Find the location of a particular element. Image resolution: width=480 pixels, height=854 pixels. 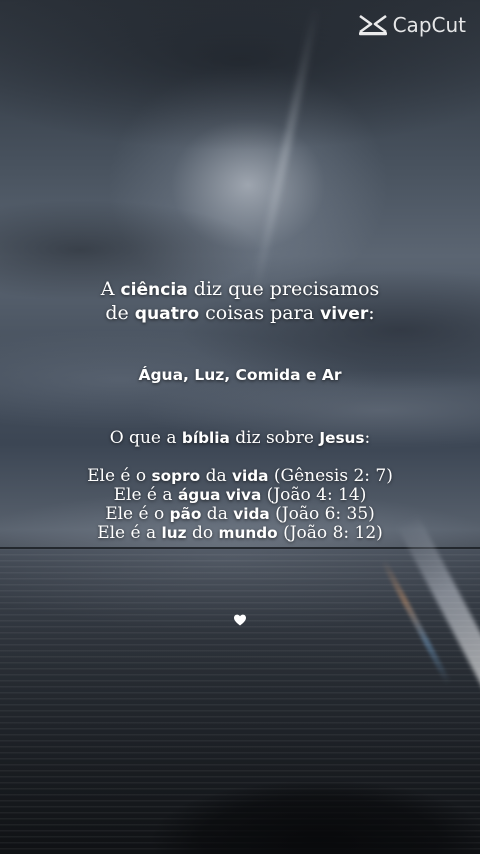

emphasis-word: bíblia is located at coordinates (205, 438).